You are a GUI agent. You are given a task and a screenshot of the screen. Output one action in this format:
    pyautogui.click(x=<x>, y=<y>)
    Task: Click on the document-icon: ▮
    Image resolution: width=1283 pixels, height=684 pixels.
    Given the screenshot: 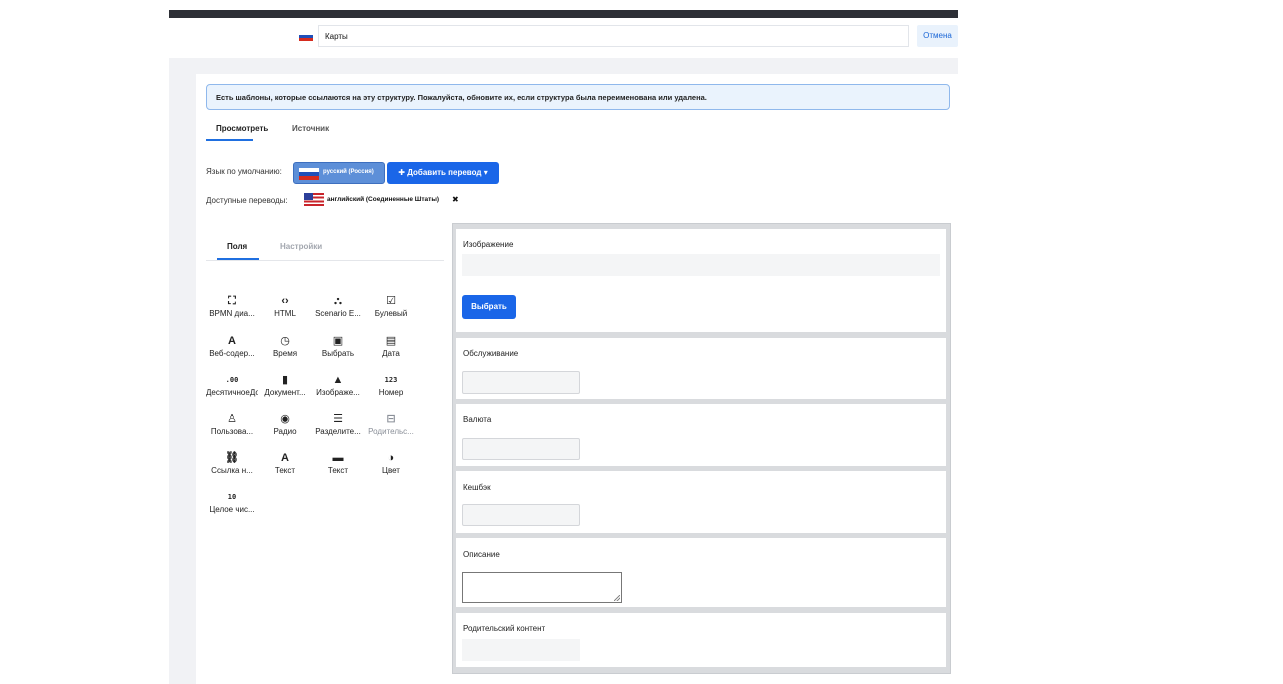 What is the action you would take?
    pyautogui.click(x=285, y=380)
    